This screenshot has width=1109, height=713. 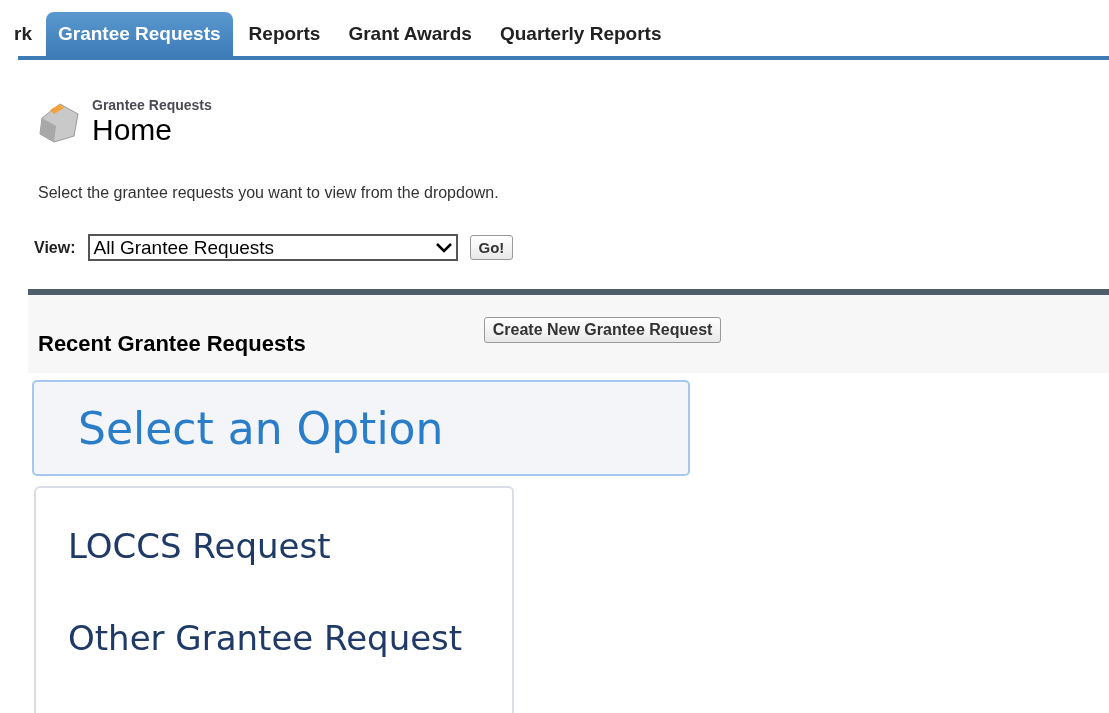 I want to click on intro-text: Select the grantee requests you want to view from the dropdown., so click(x=269, y=193).